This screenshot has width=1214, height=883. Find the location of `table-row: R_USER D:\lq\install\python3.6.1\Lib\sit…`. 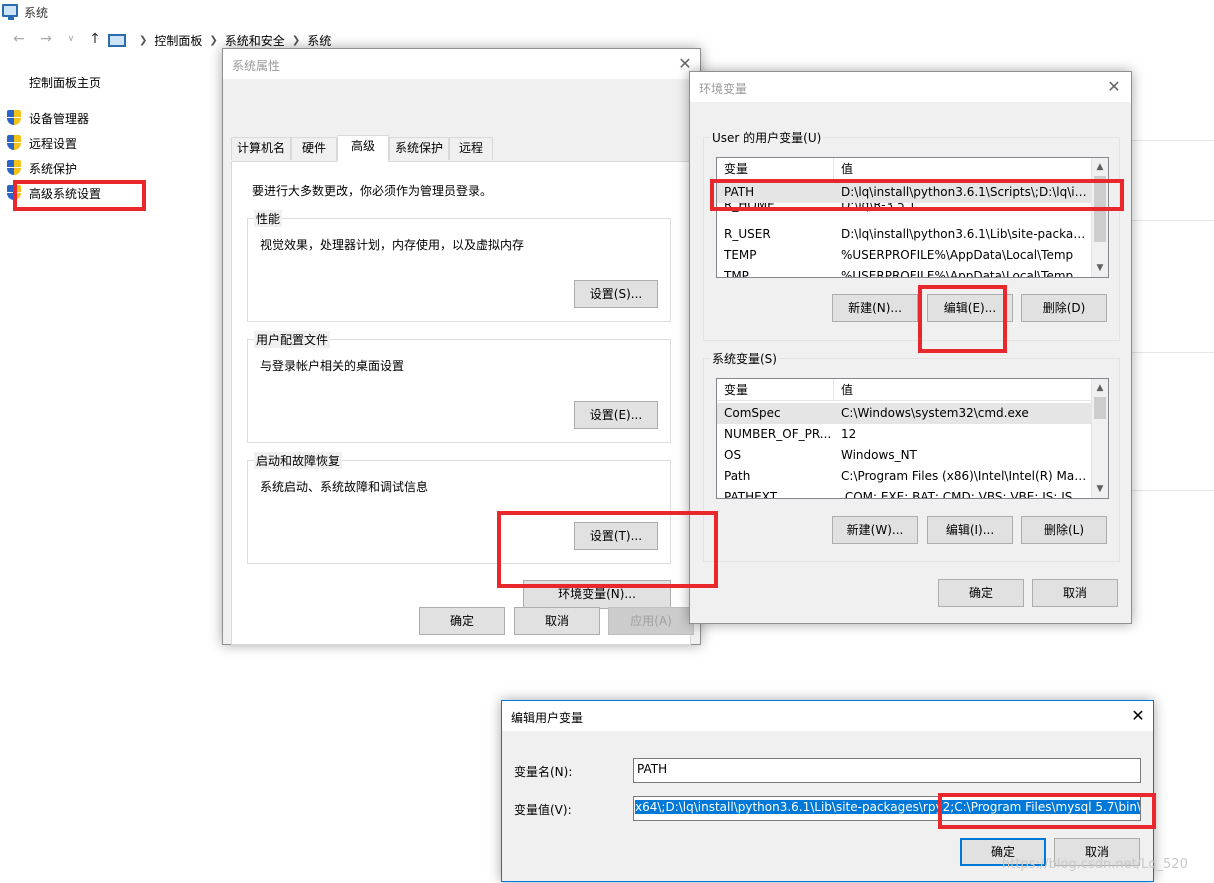

table-row: R_USER D:\lq\install\python3.6.1\Lib\sit… is located at coordinates (904, 234).